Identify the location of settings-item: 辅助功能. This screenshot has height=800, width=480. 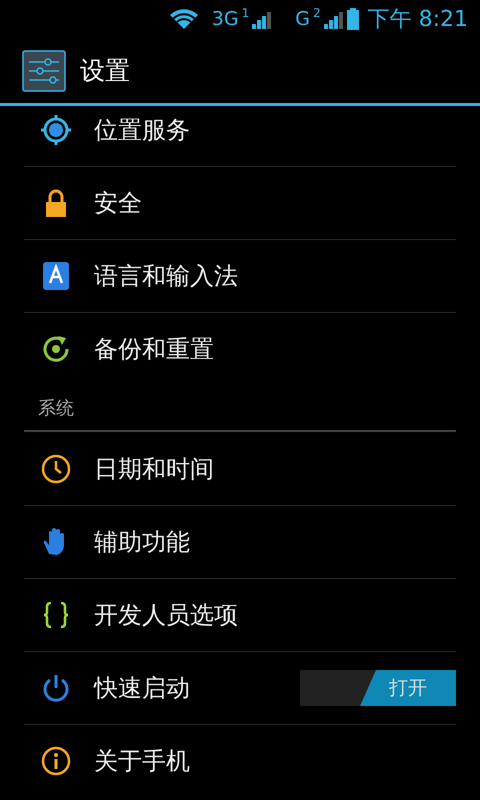
(240, 541).